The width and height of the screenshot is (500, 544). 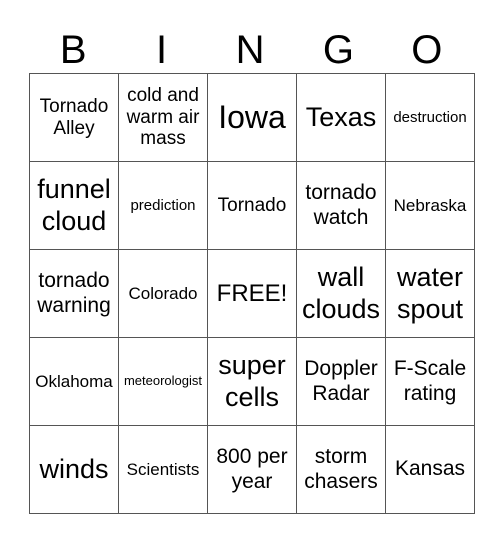 I want to click on bingo-cell: Doppler Radar, so click(x=341, y=381).